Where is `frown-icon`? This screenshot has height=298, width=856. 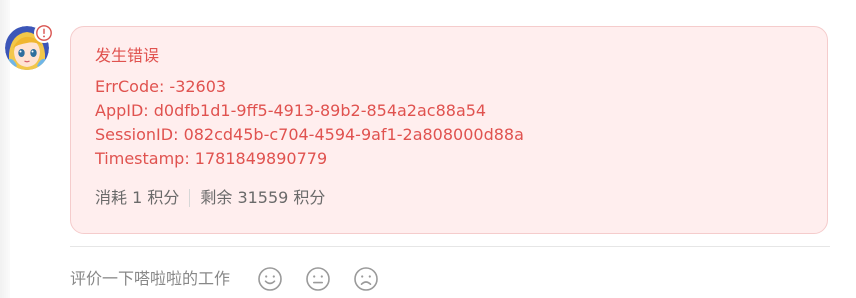 frown-icon is located at coordinates (366, 279).